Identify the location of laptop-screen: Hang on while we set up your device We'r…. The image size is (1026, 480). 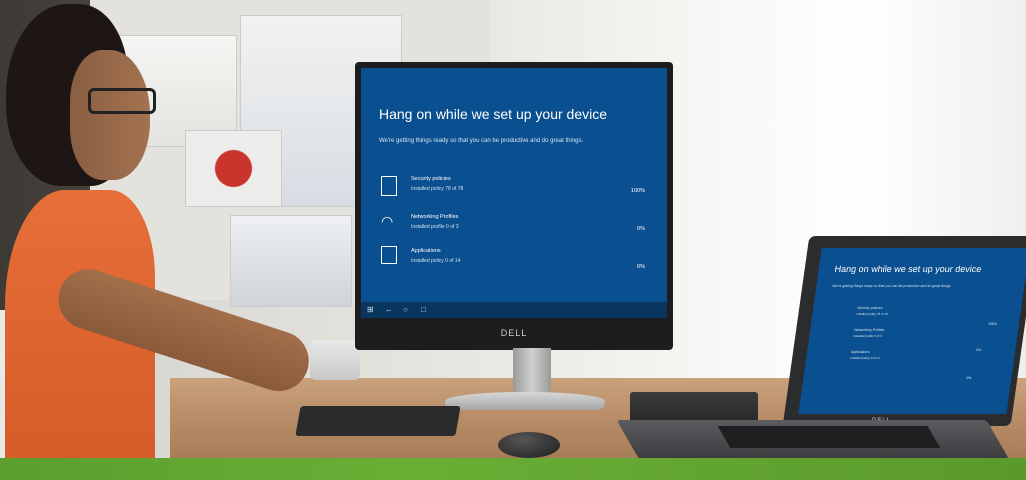
(912, 331).